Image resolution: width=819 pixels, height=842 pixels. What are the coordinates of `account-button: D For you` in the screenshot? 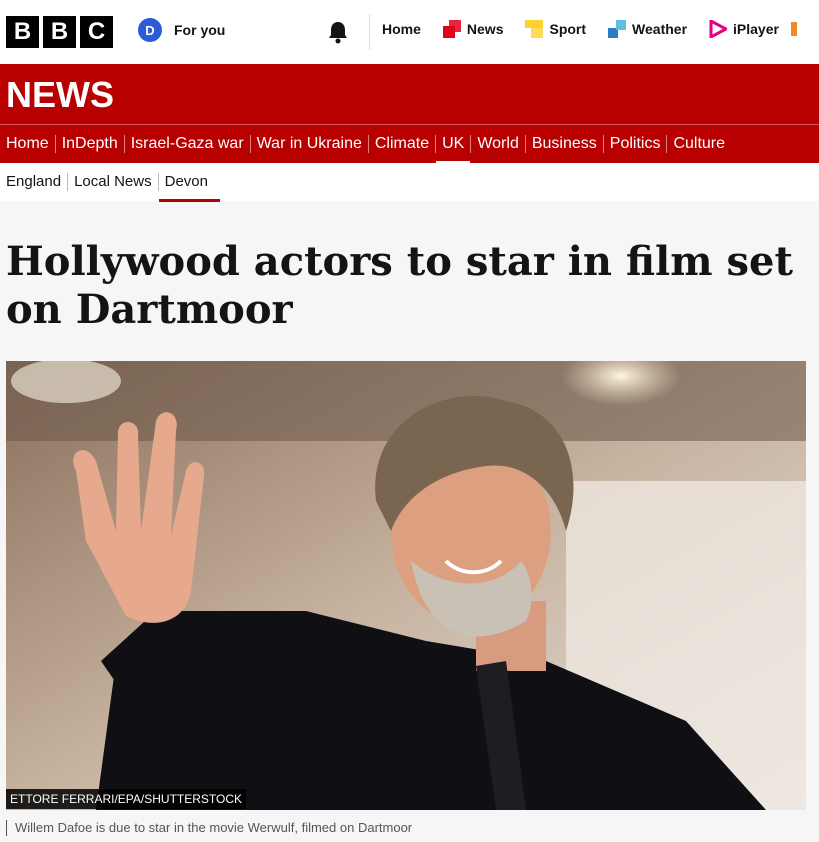 It's located at (181, 30).